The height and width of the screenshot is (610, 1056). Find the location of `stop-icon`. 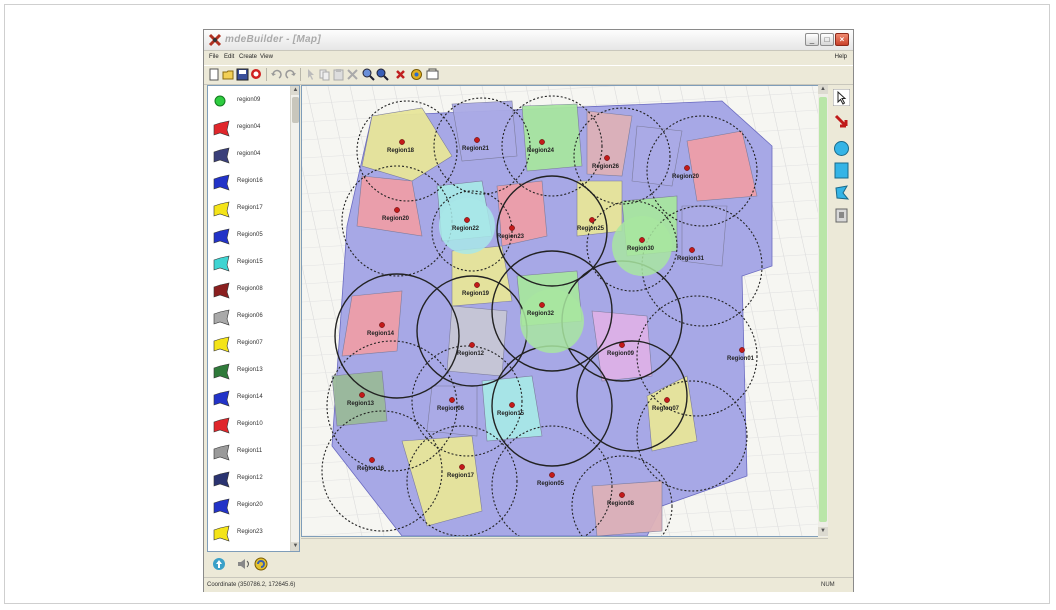

stop-icon is located at coordinates (400, 74).